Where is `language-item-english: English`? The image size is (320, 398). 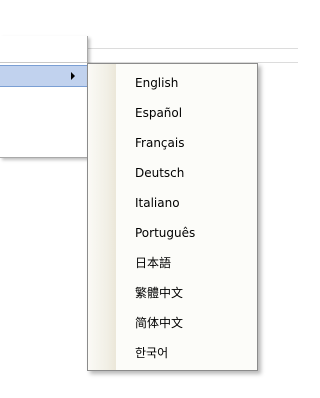
language-item-english: English is located at coordinates (172, 83).